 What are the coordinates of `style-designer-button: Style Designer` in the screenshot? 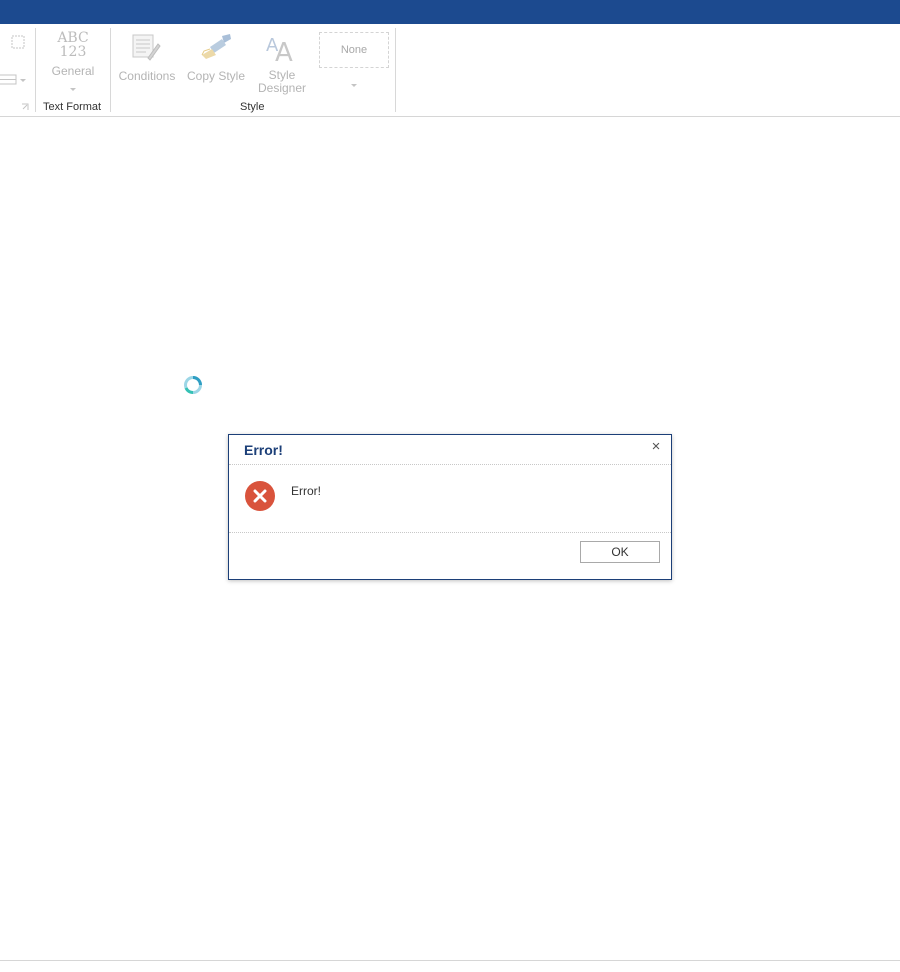 It's located at (282, 82).